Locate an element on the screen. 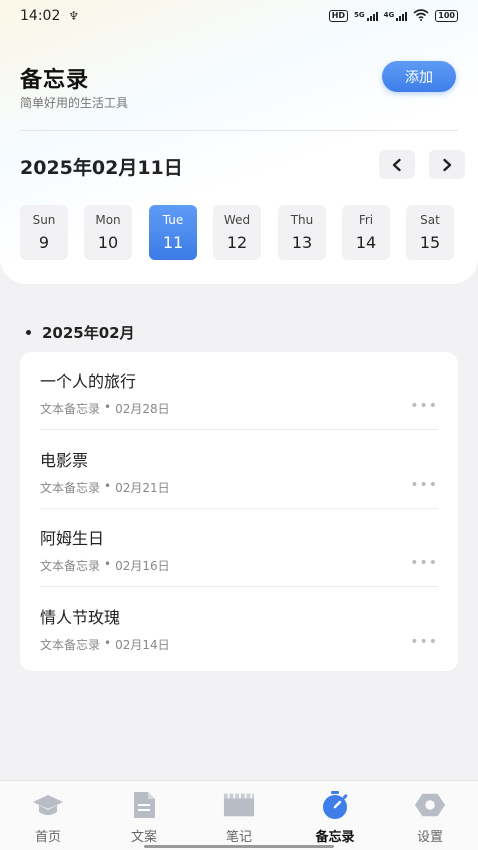  current-date: 2025年02月11日 is located at coordinates (101, 168).